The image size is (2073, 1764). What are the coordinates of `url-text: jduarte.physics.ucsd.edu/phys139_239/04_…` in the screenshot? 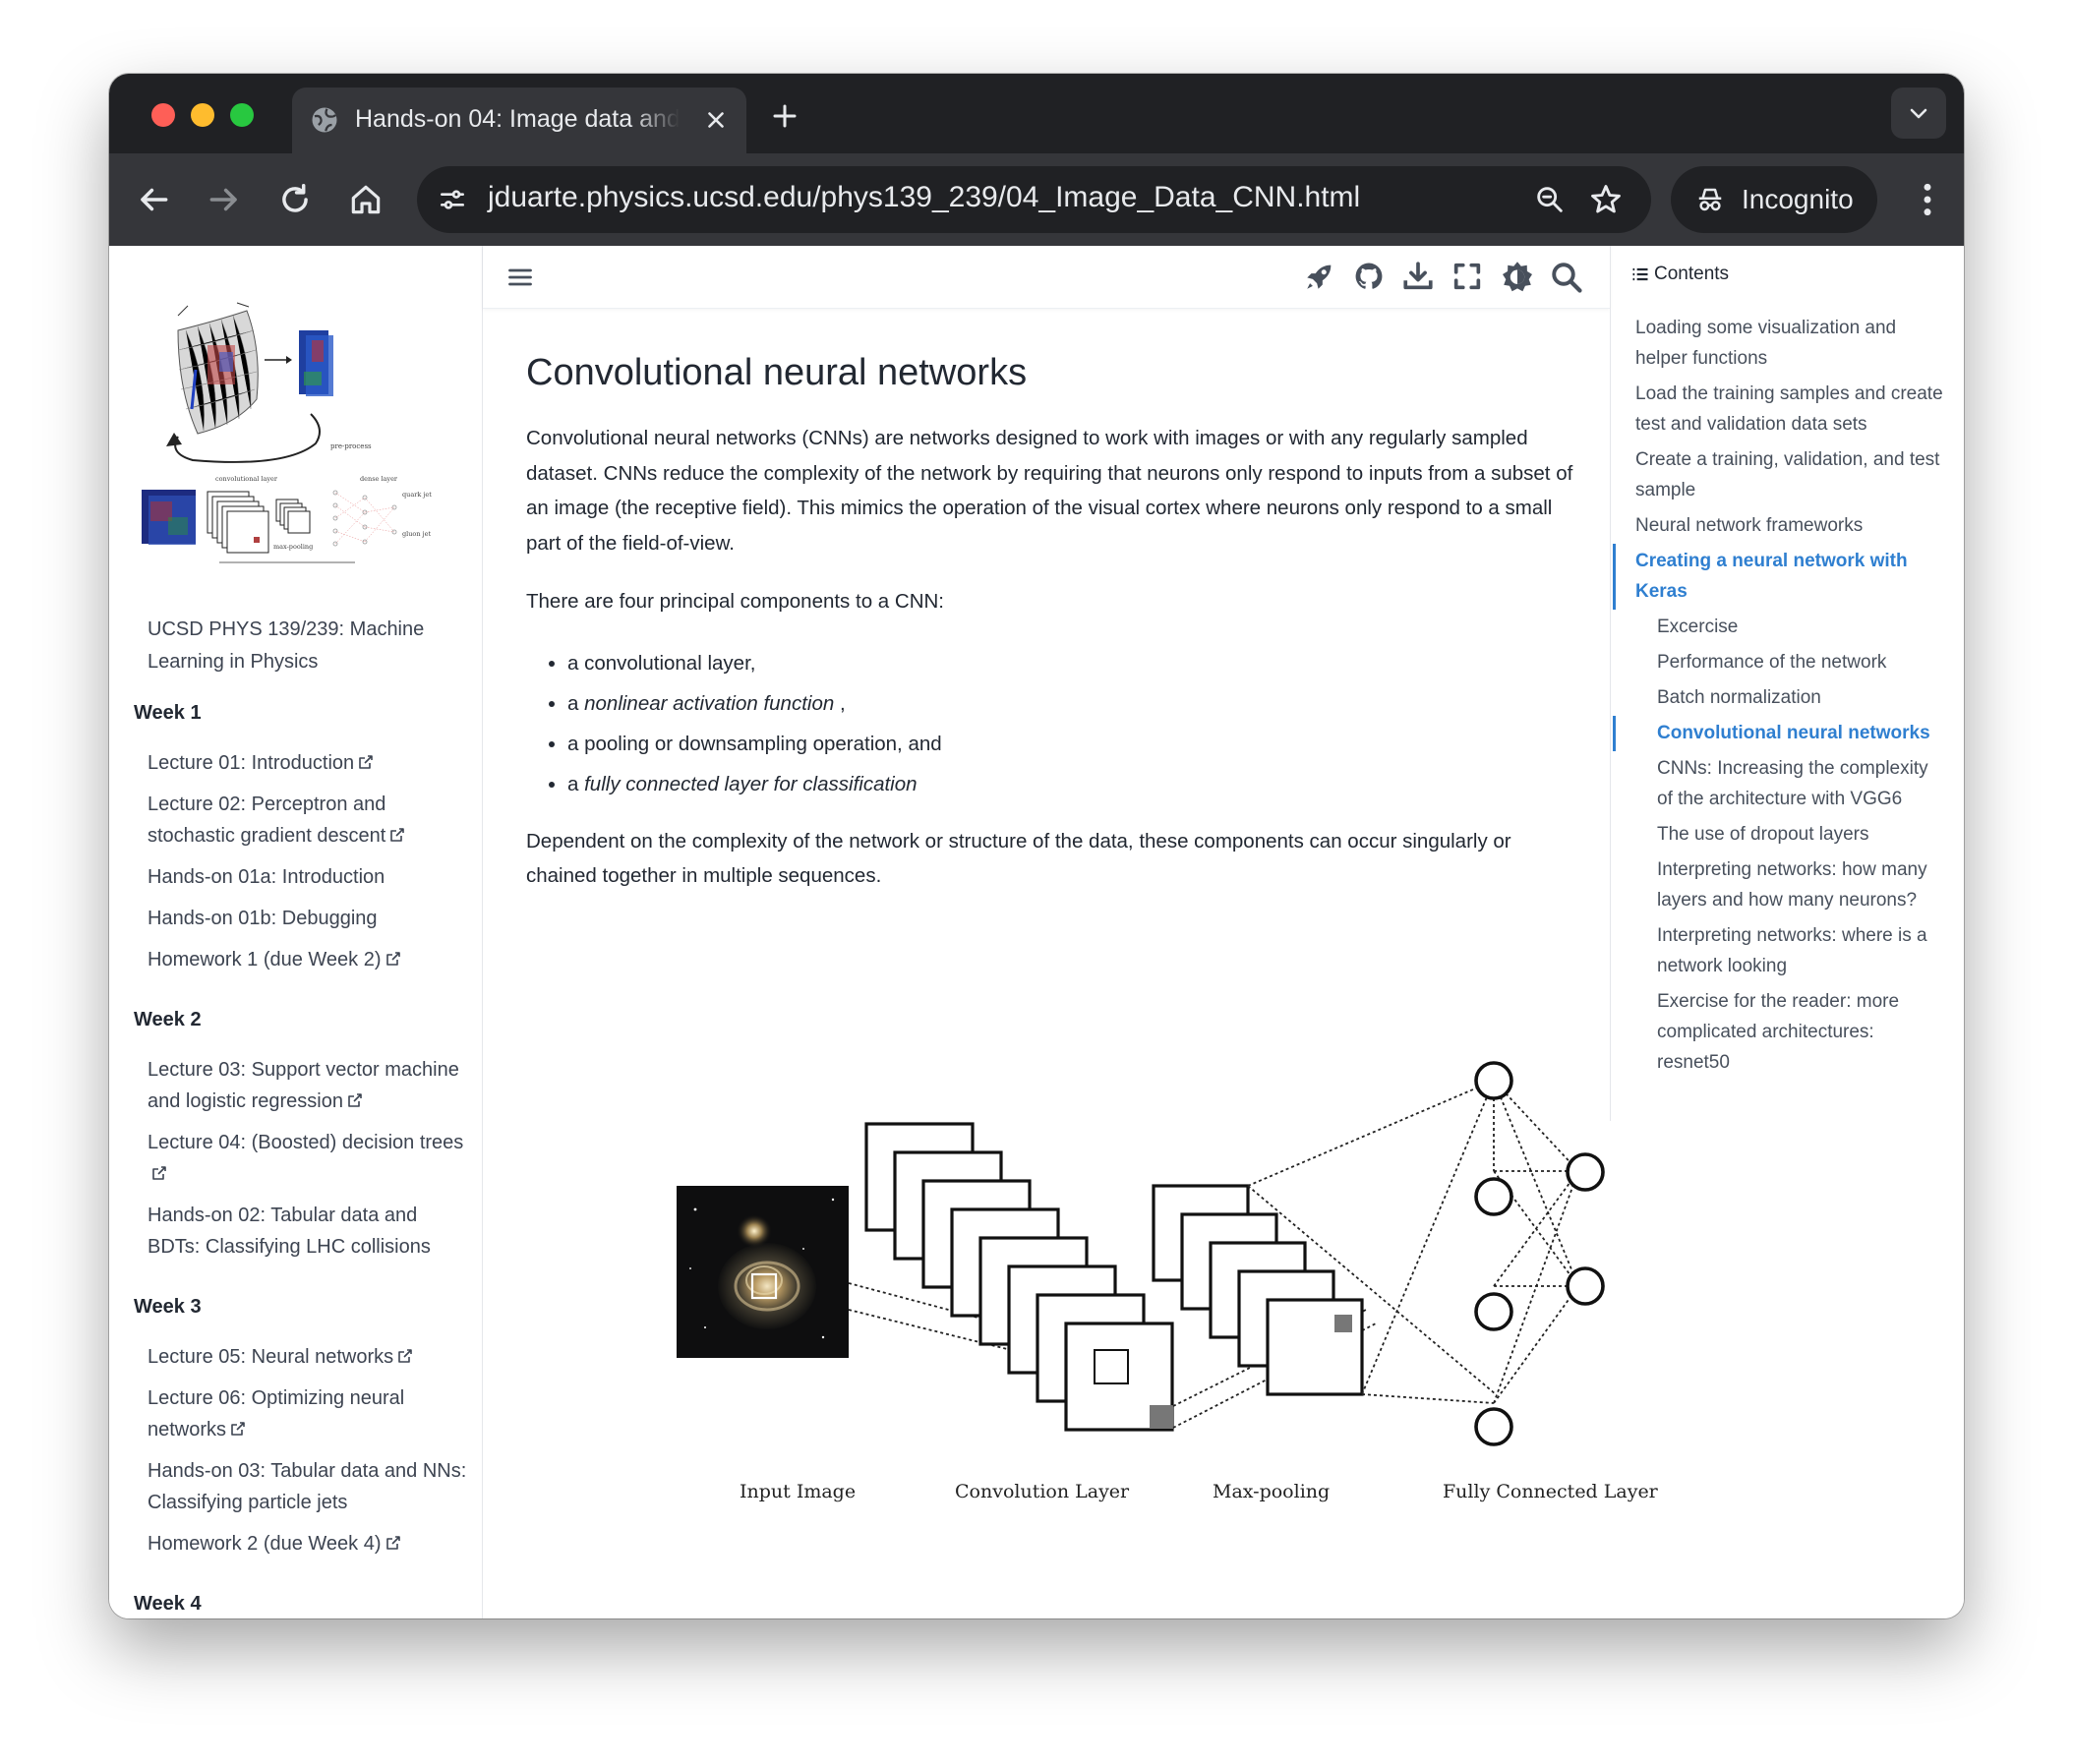 It's located at (924, 197).